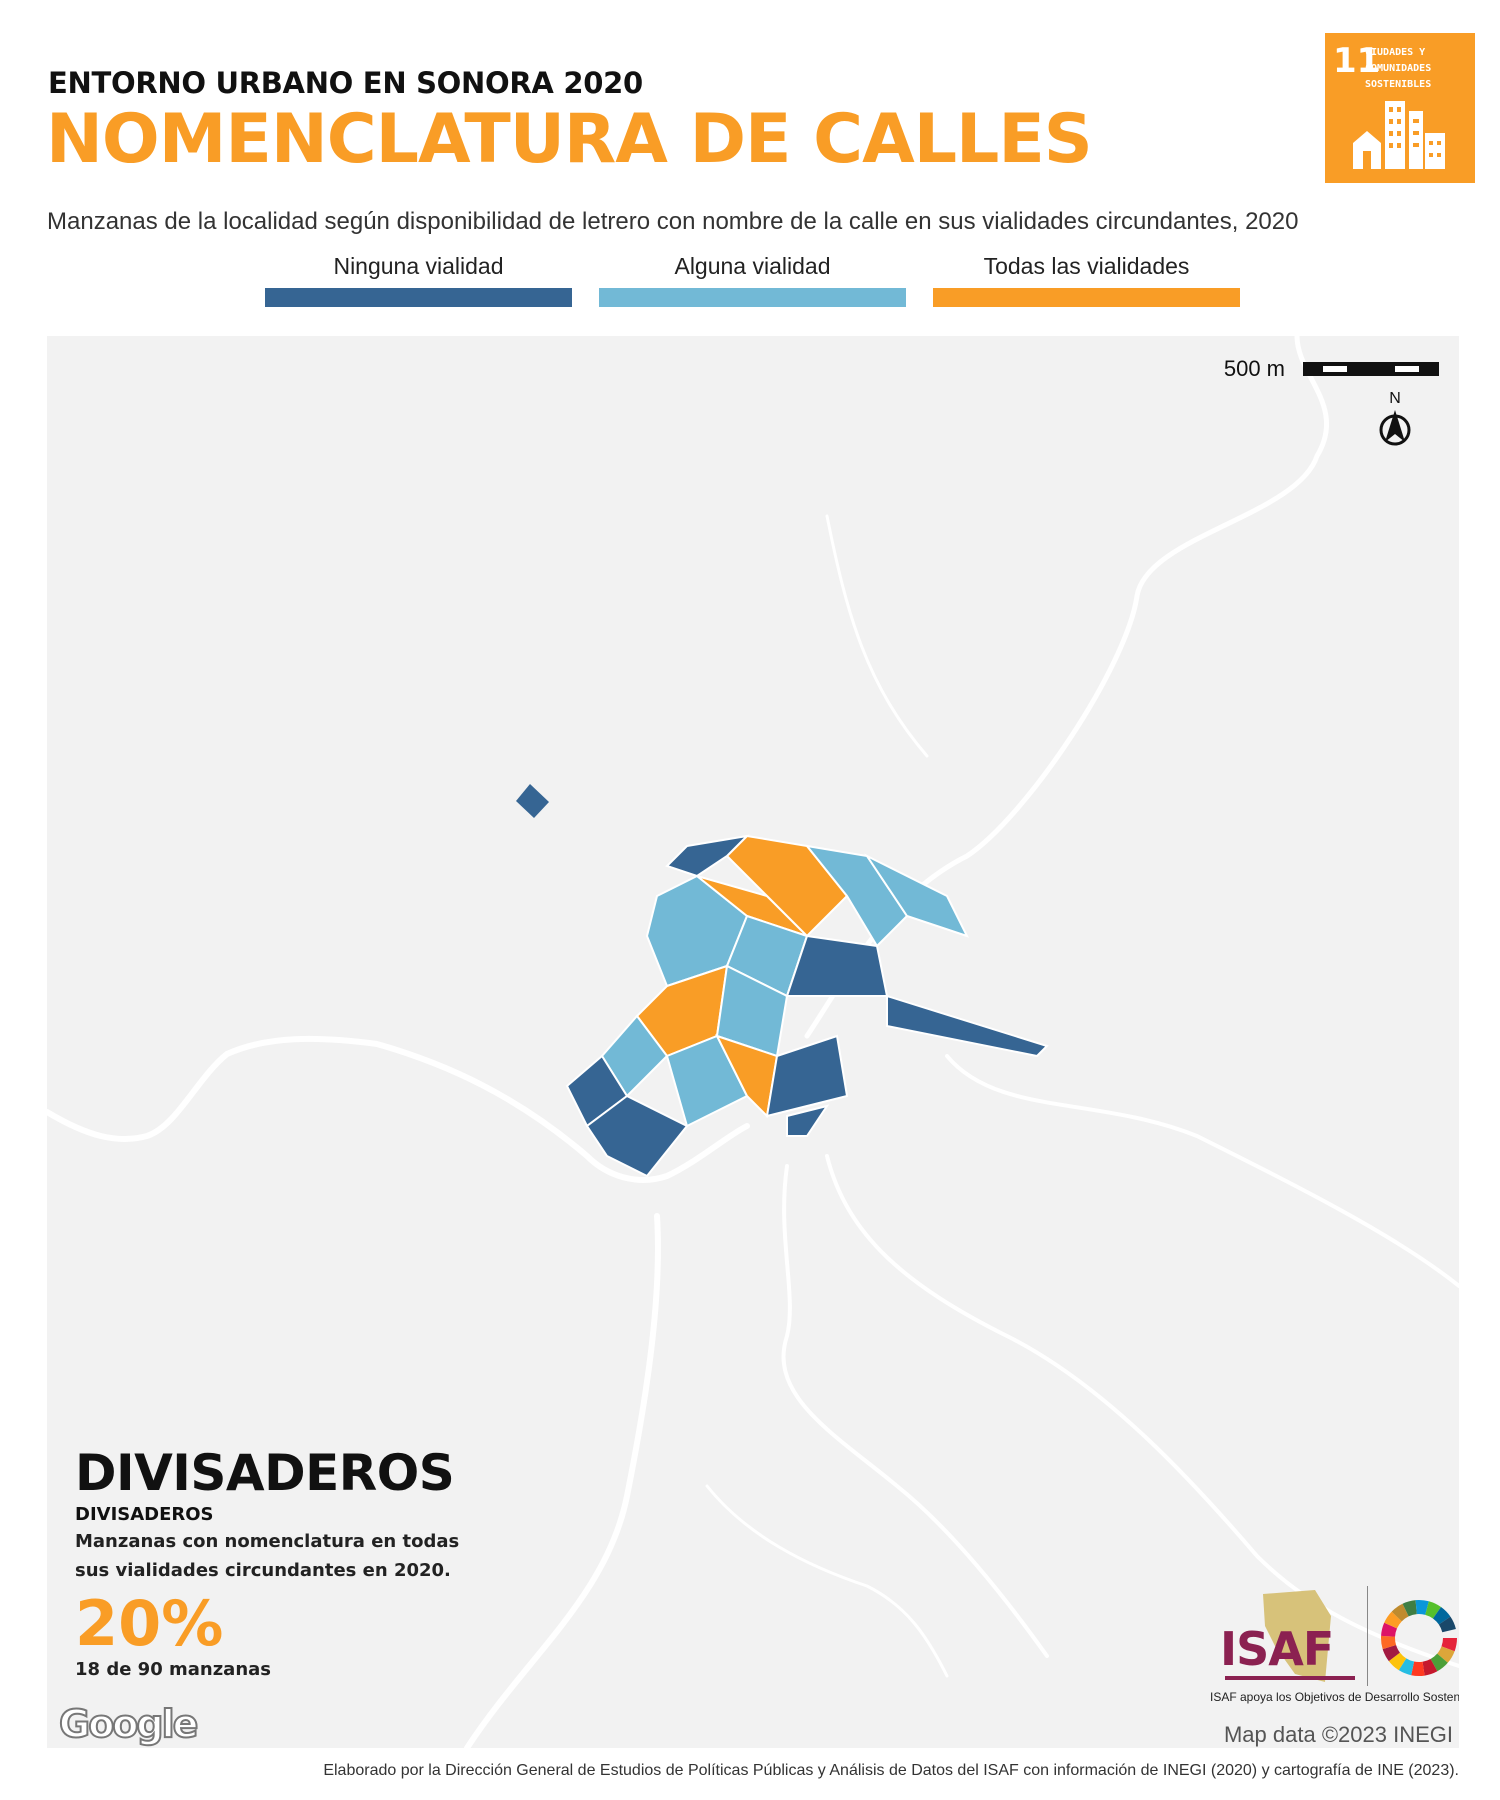 The image size is (1500, 1800). I want to click on legend-label: Ninguna vialidad, so click(418, 266).